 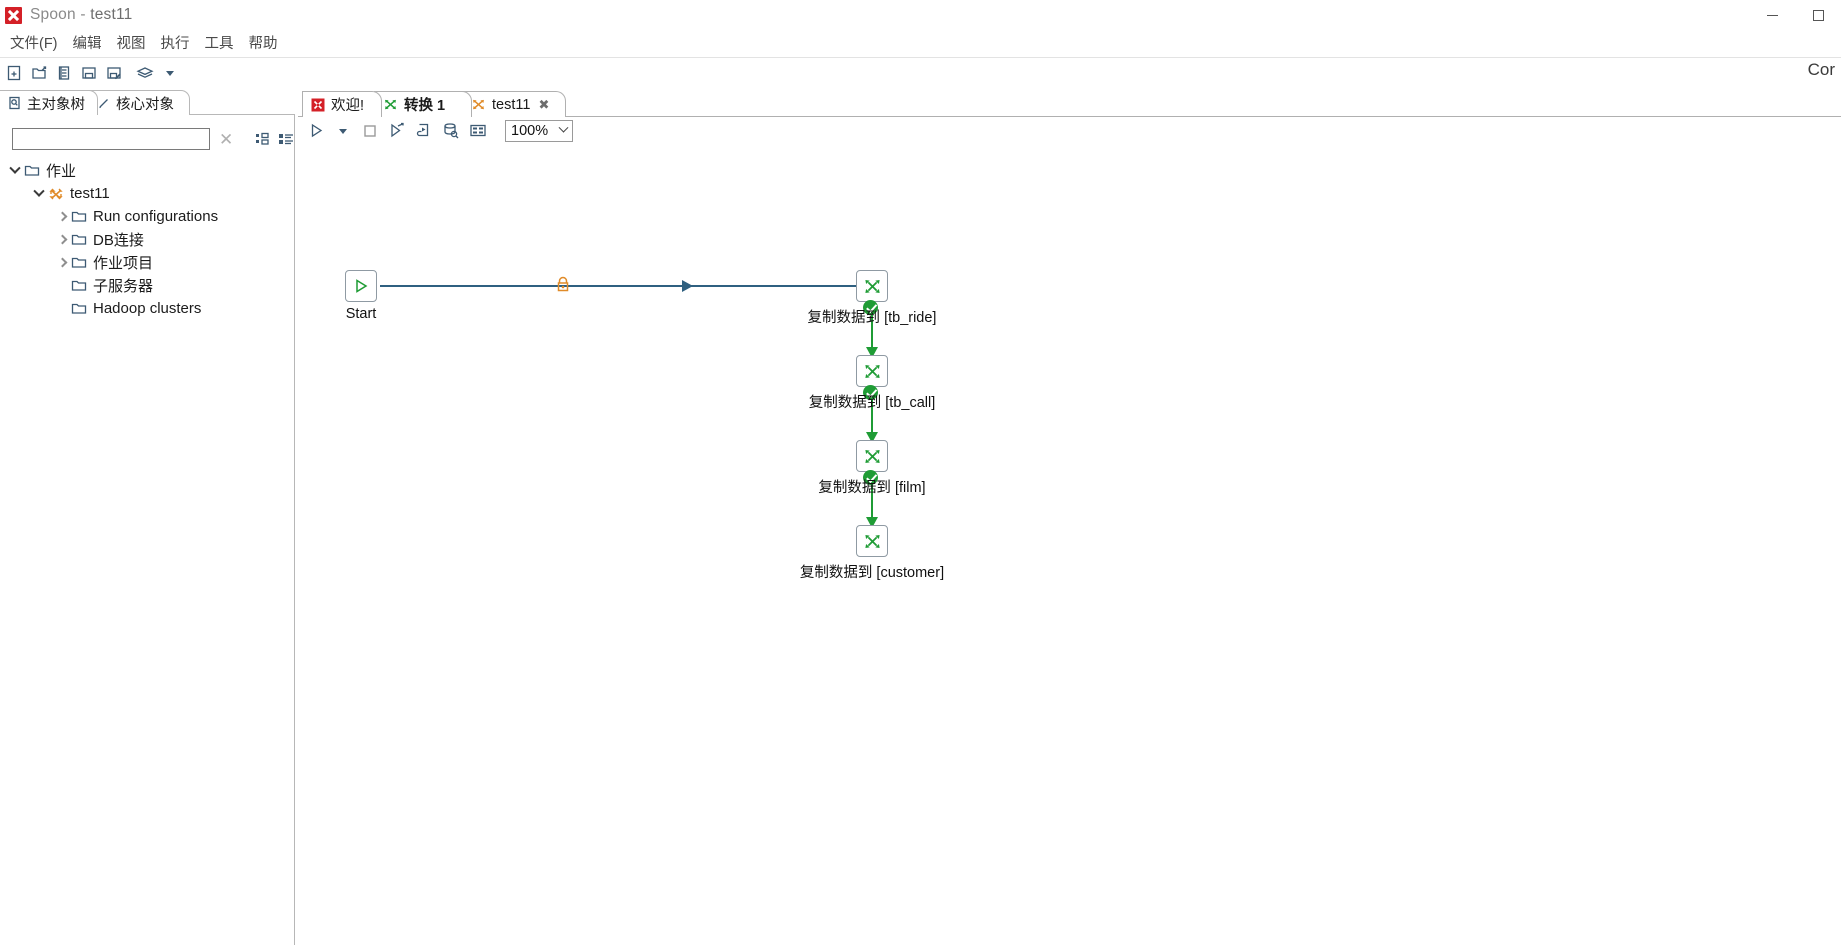 I want to click on tab-transformation-1: 转换 1, so click(x=423, y=104).